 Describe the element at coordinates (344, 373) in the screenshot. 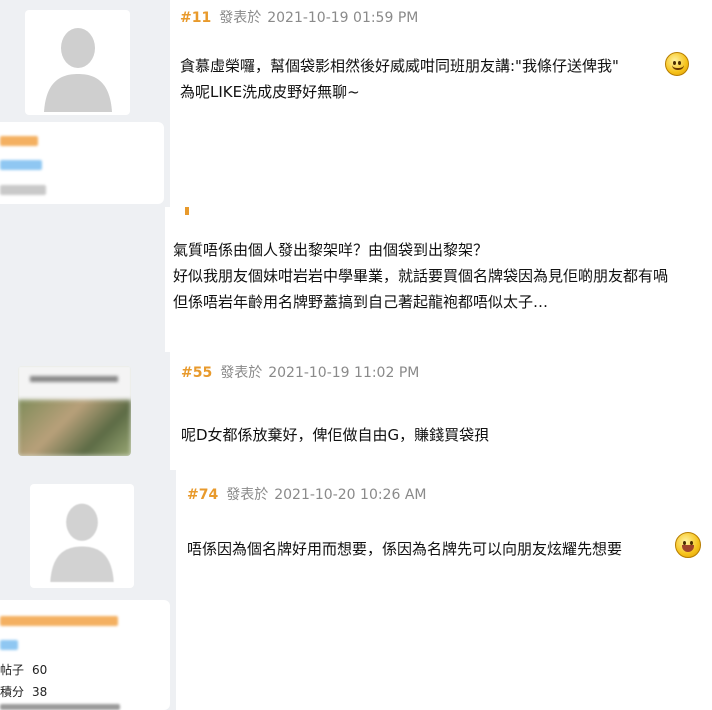

I see `post-timestamp: 2021-10-19 11:02 PM` at that location.